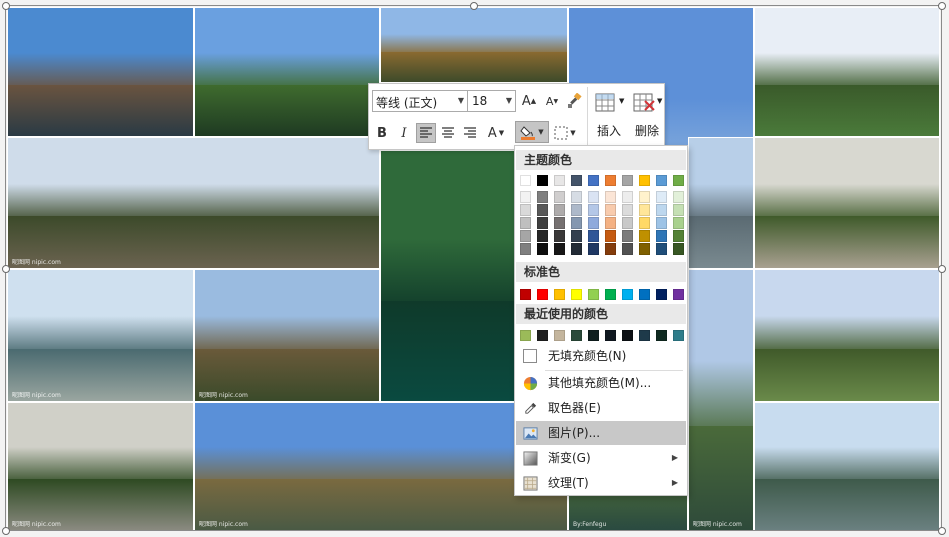  I want to click on font-color-button: A ▼, so click(496, 133).